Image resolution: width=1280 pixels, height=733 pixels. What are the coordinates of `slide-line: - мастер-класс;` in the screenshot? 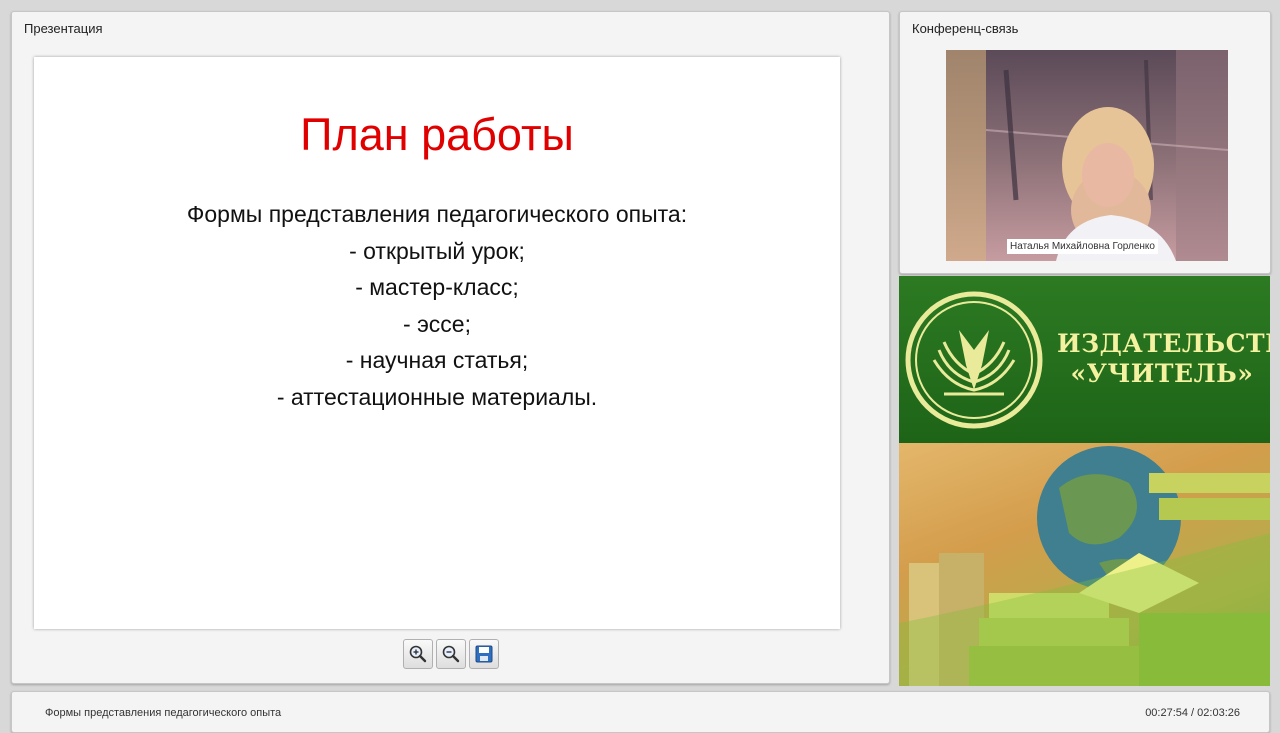 It's located at (437, 287).